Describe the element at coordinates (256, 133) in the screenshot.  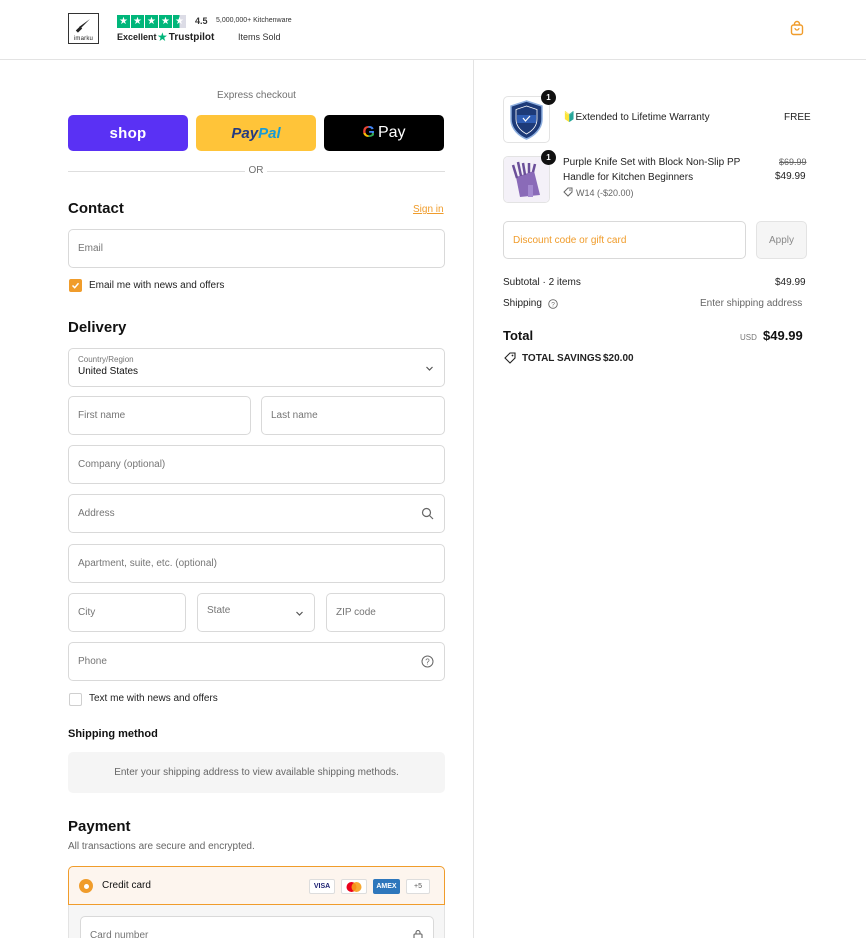
I see `paypal-button: Pay Pal` at that location.